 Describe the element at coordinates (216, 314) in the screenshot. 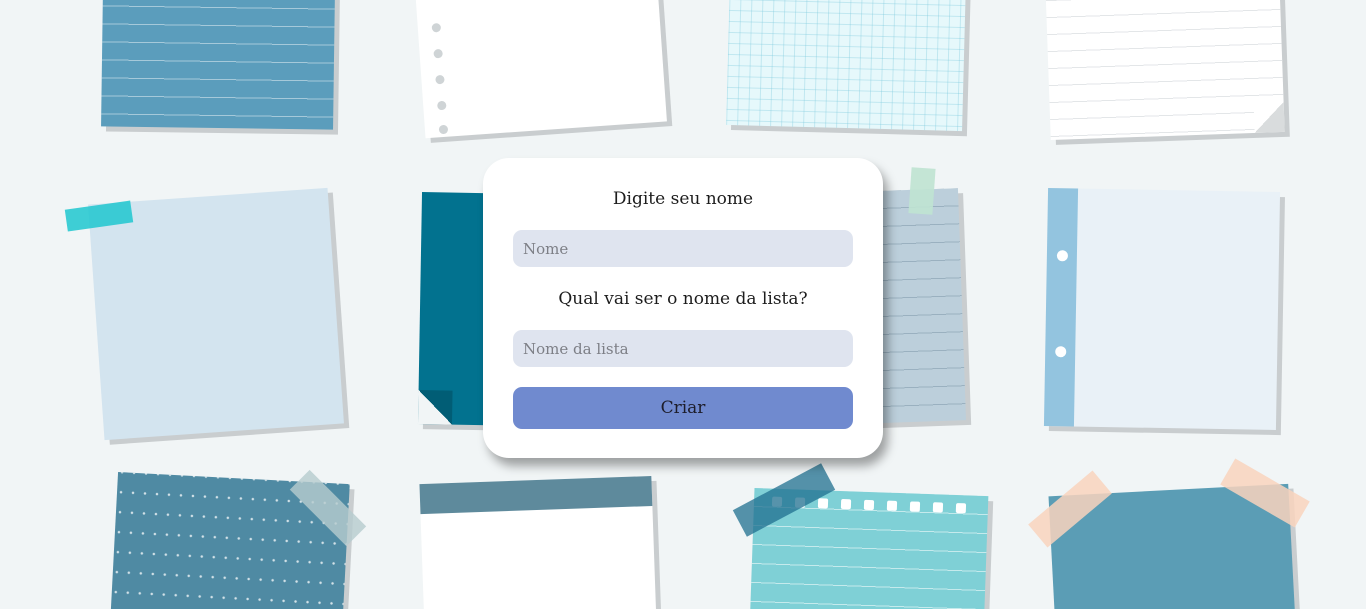

I see `sticky-note-light-blue` at that location.